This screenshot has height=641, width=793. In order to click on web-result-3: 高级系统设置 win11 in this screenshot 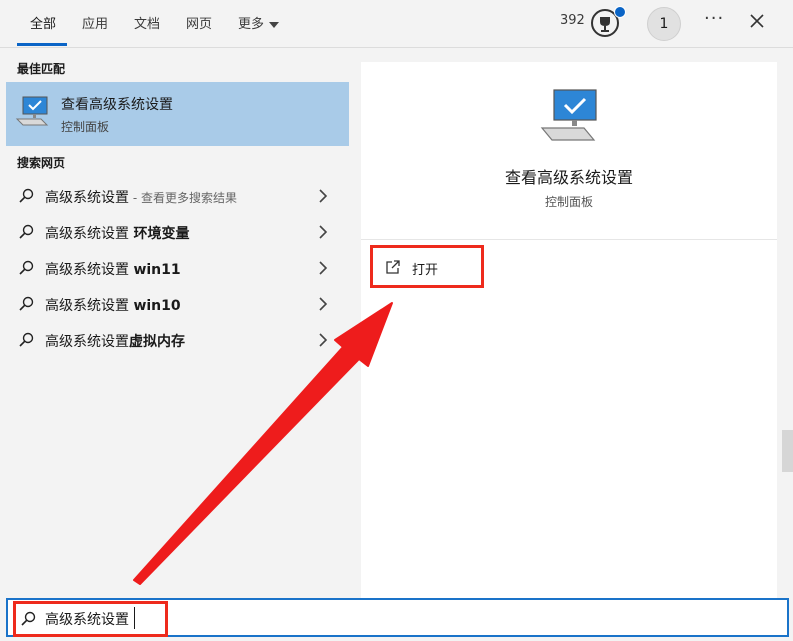, I will do `click(177, 268)`.